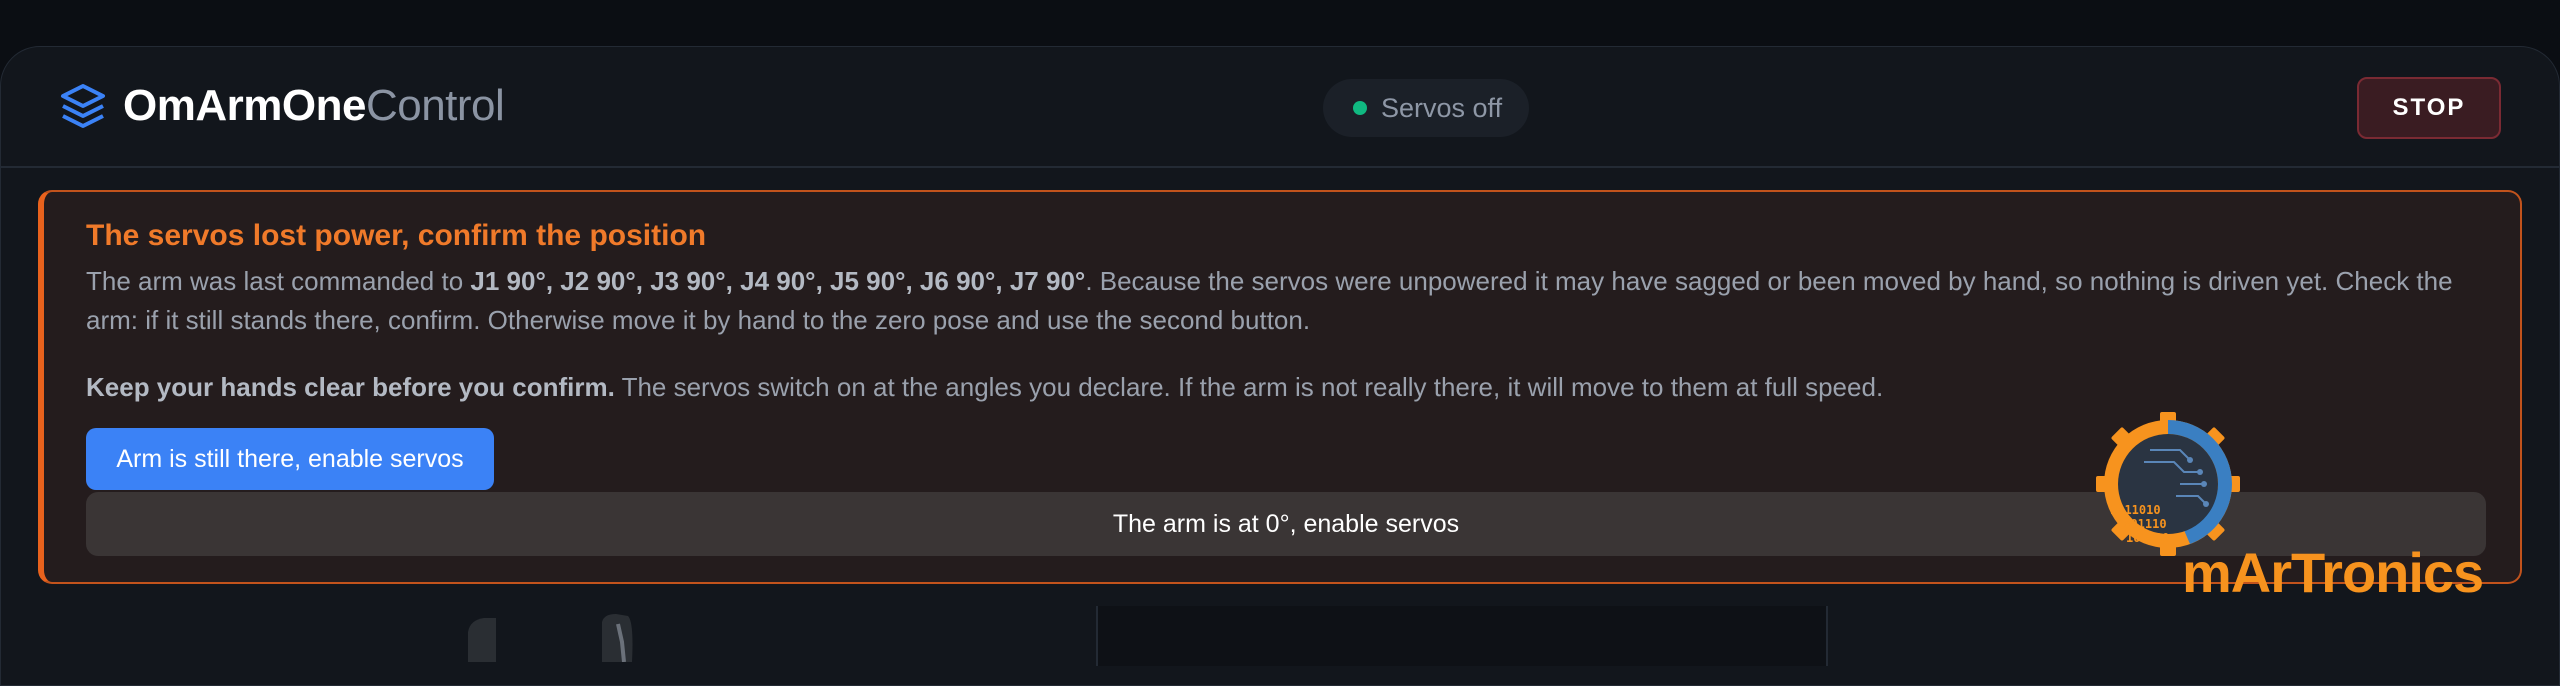 Image resolution: width=2560 pixels, height=686 pixels. I want to click on status-dot-icon, so click(1360, 108).